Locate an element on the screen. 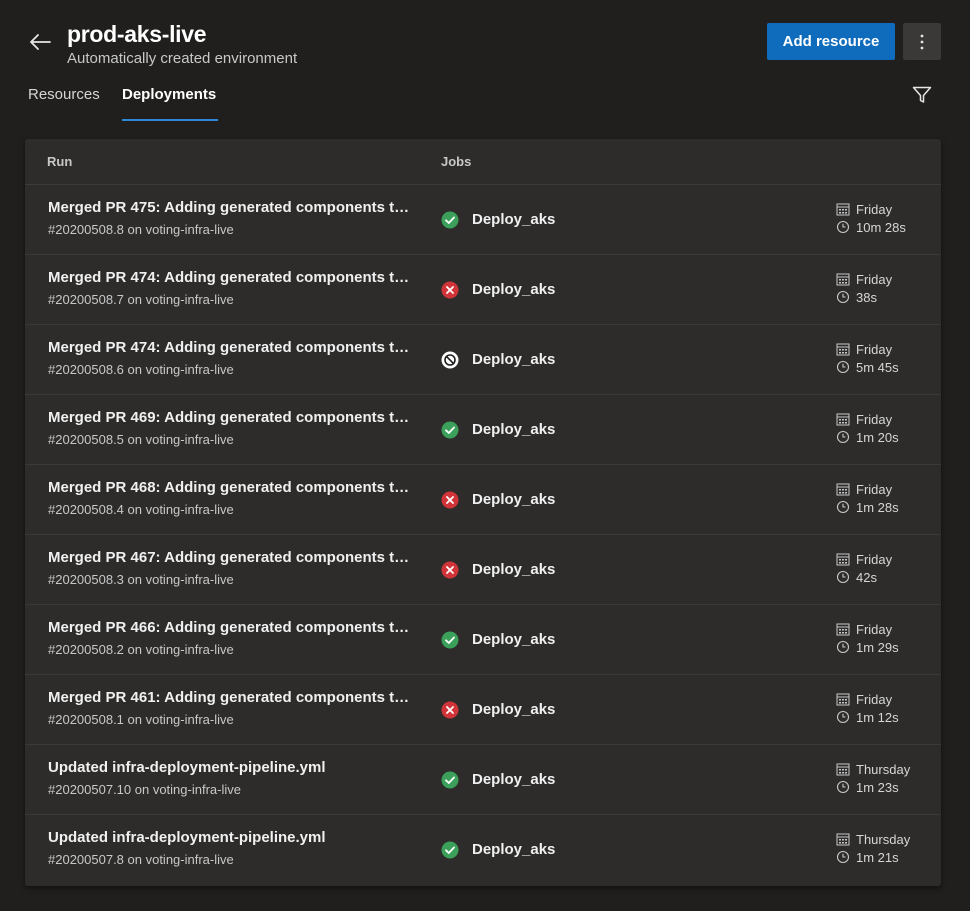 The height and width of the screenshot is (911, 970). duration-text: 1m 29s is located at coordinates (877, 647).